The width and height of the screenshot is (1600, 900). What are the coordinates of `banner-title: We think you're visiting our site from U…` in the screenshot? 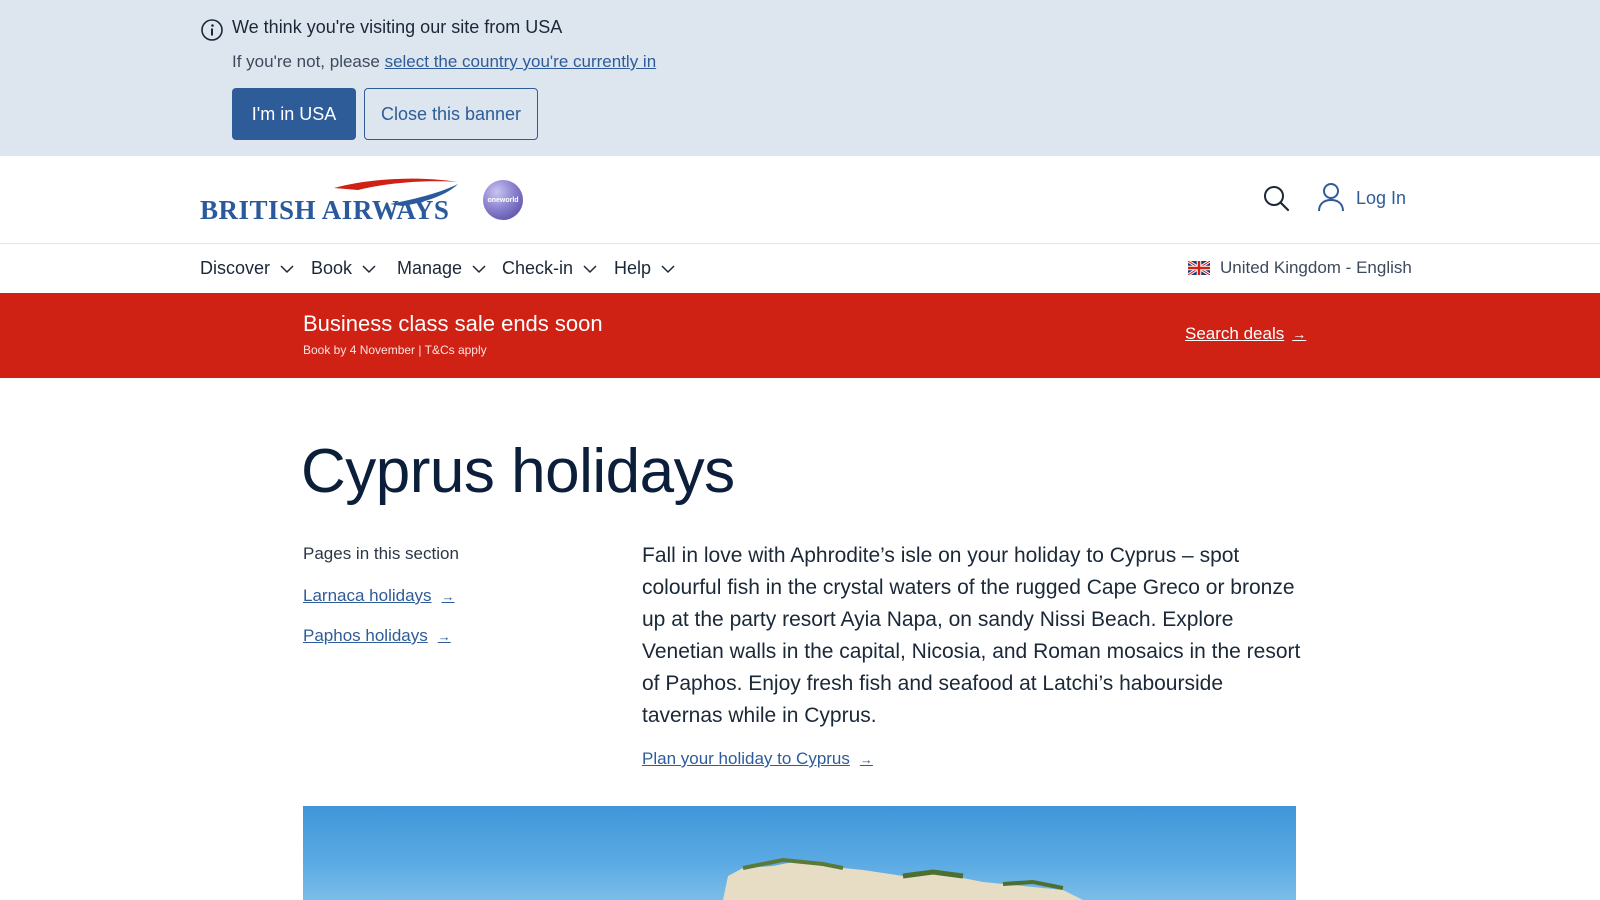 It's located at (397, 27).